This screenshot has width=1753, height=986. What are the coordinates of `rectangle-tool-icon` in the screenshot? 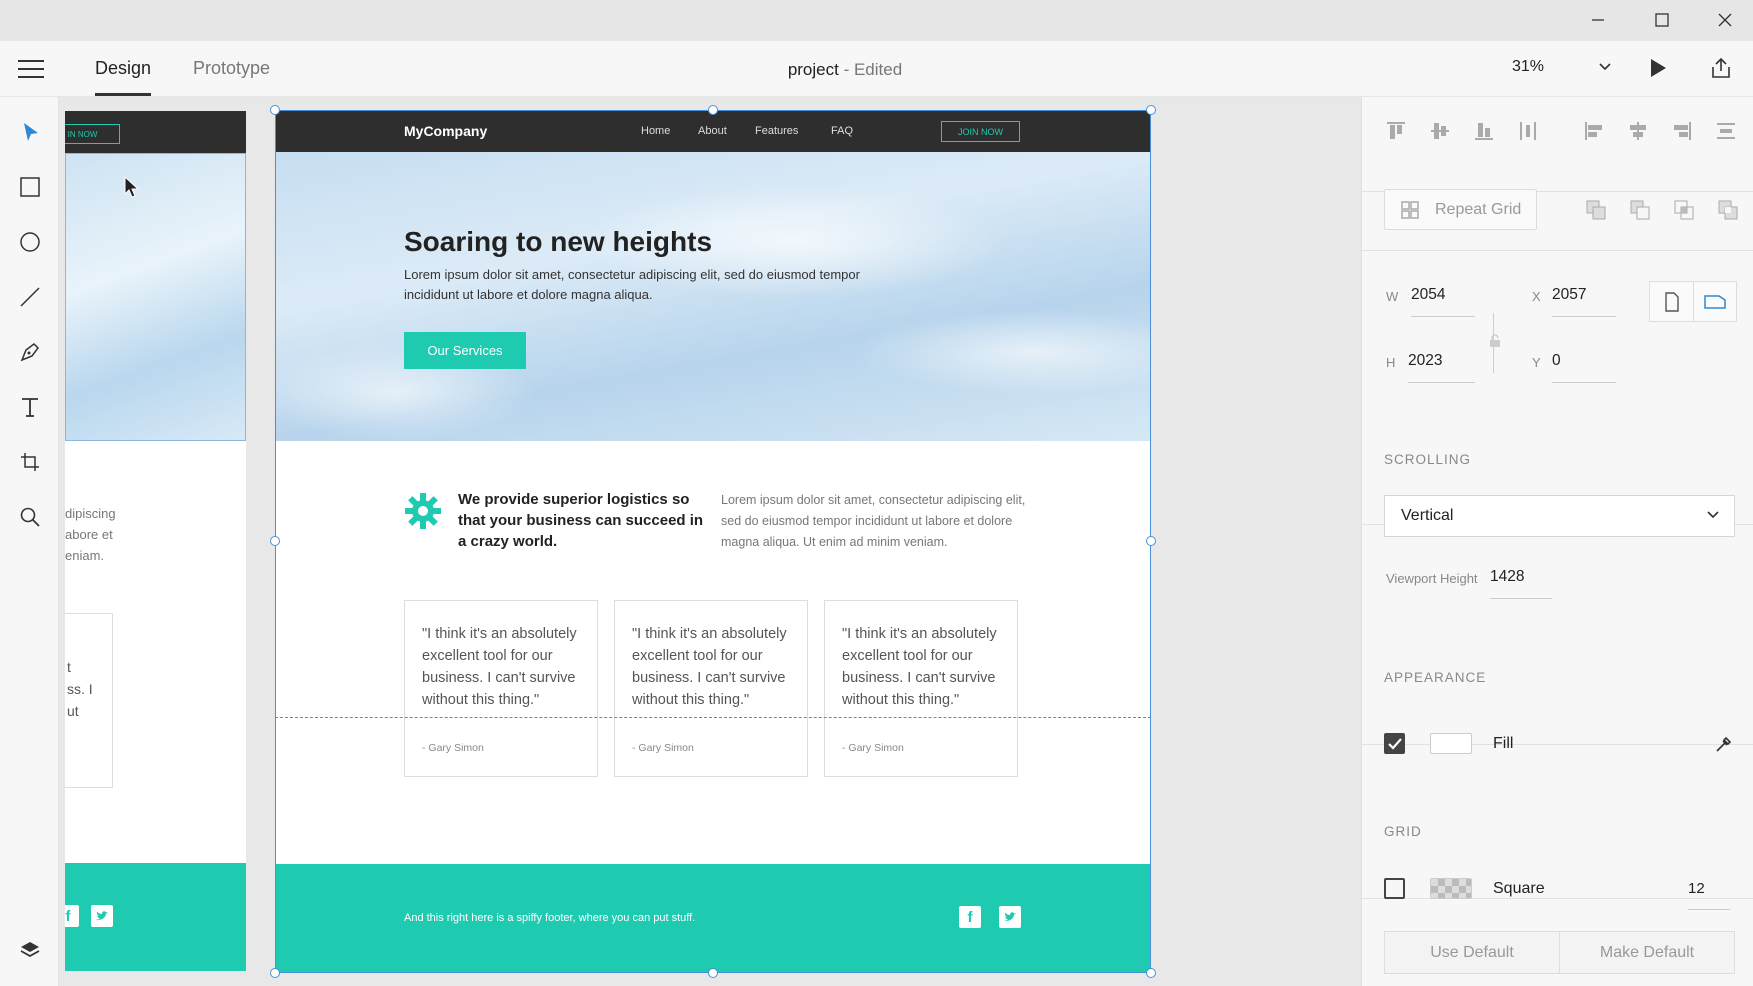 It's located at (30, 187).